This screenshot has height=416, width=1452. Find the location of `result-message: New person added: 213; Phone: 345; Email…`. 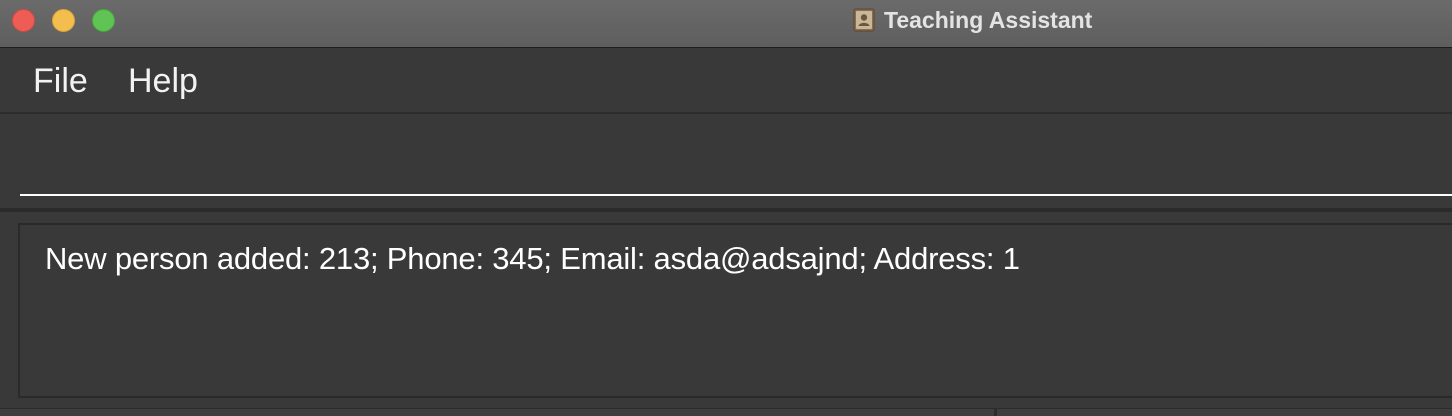

result-message: New person added: 213; Phone: 345; Email… is located at coordinates (532, 258).